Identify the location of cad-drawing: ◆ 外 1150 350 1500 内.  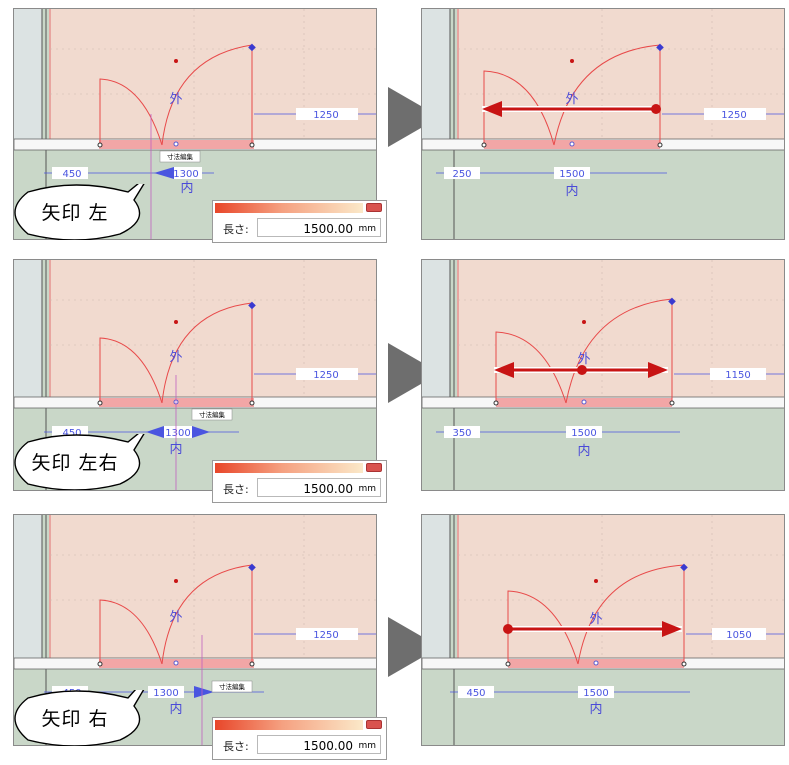
(603, 375).